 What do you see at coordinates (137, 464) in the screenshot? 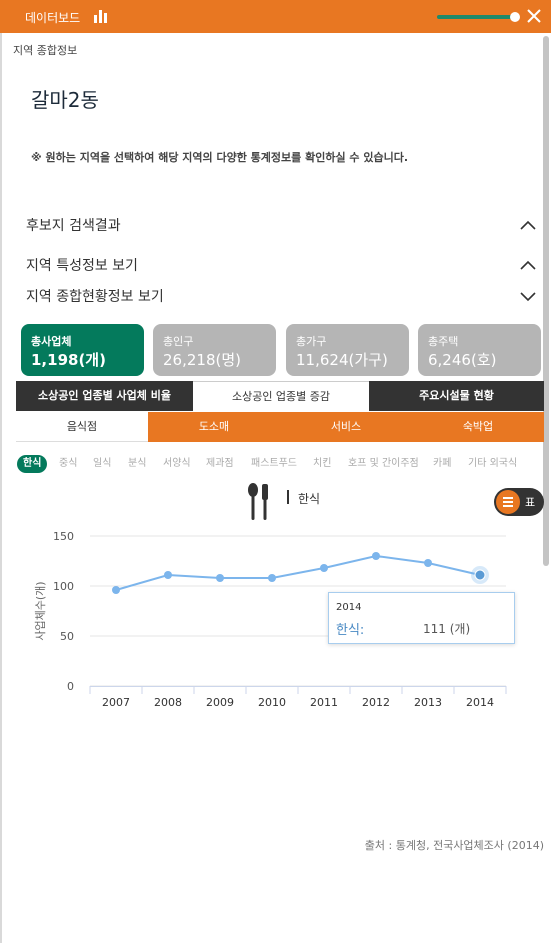
I see `chip-snack: 분식` at bounding box center [137, 464].